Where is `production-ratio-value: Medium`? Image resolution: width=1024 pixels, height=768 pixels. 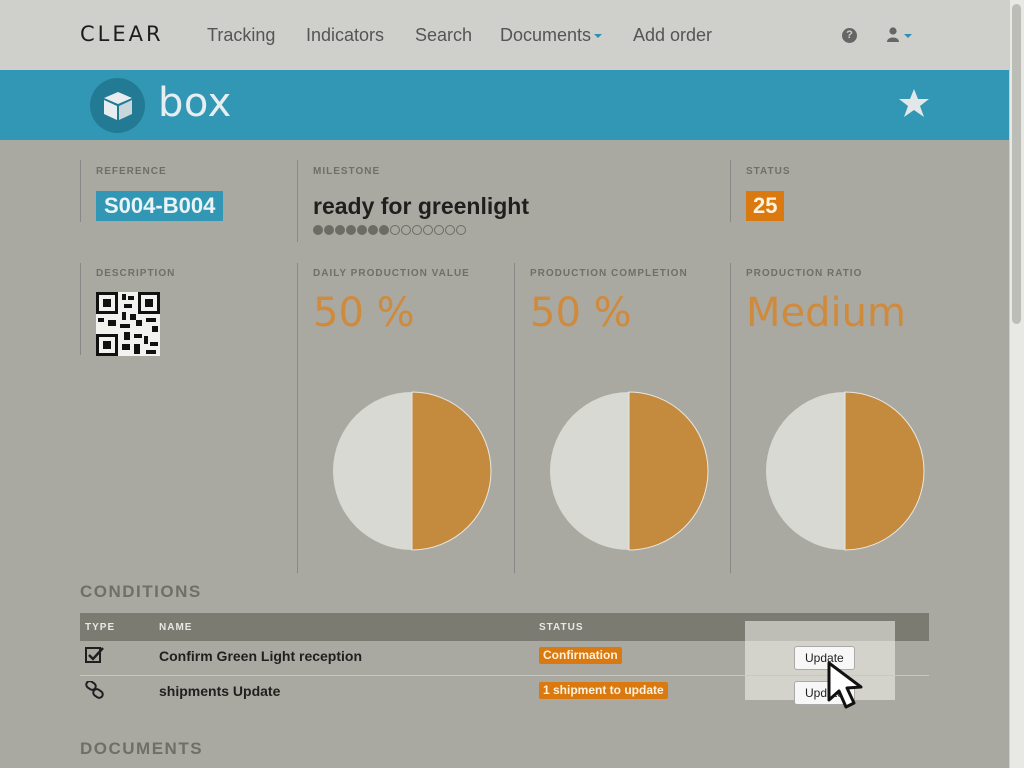 production-ratio-value: Medium is located at coordinates (826, 313).